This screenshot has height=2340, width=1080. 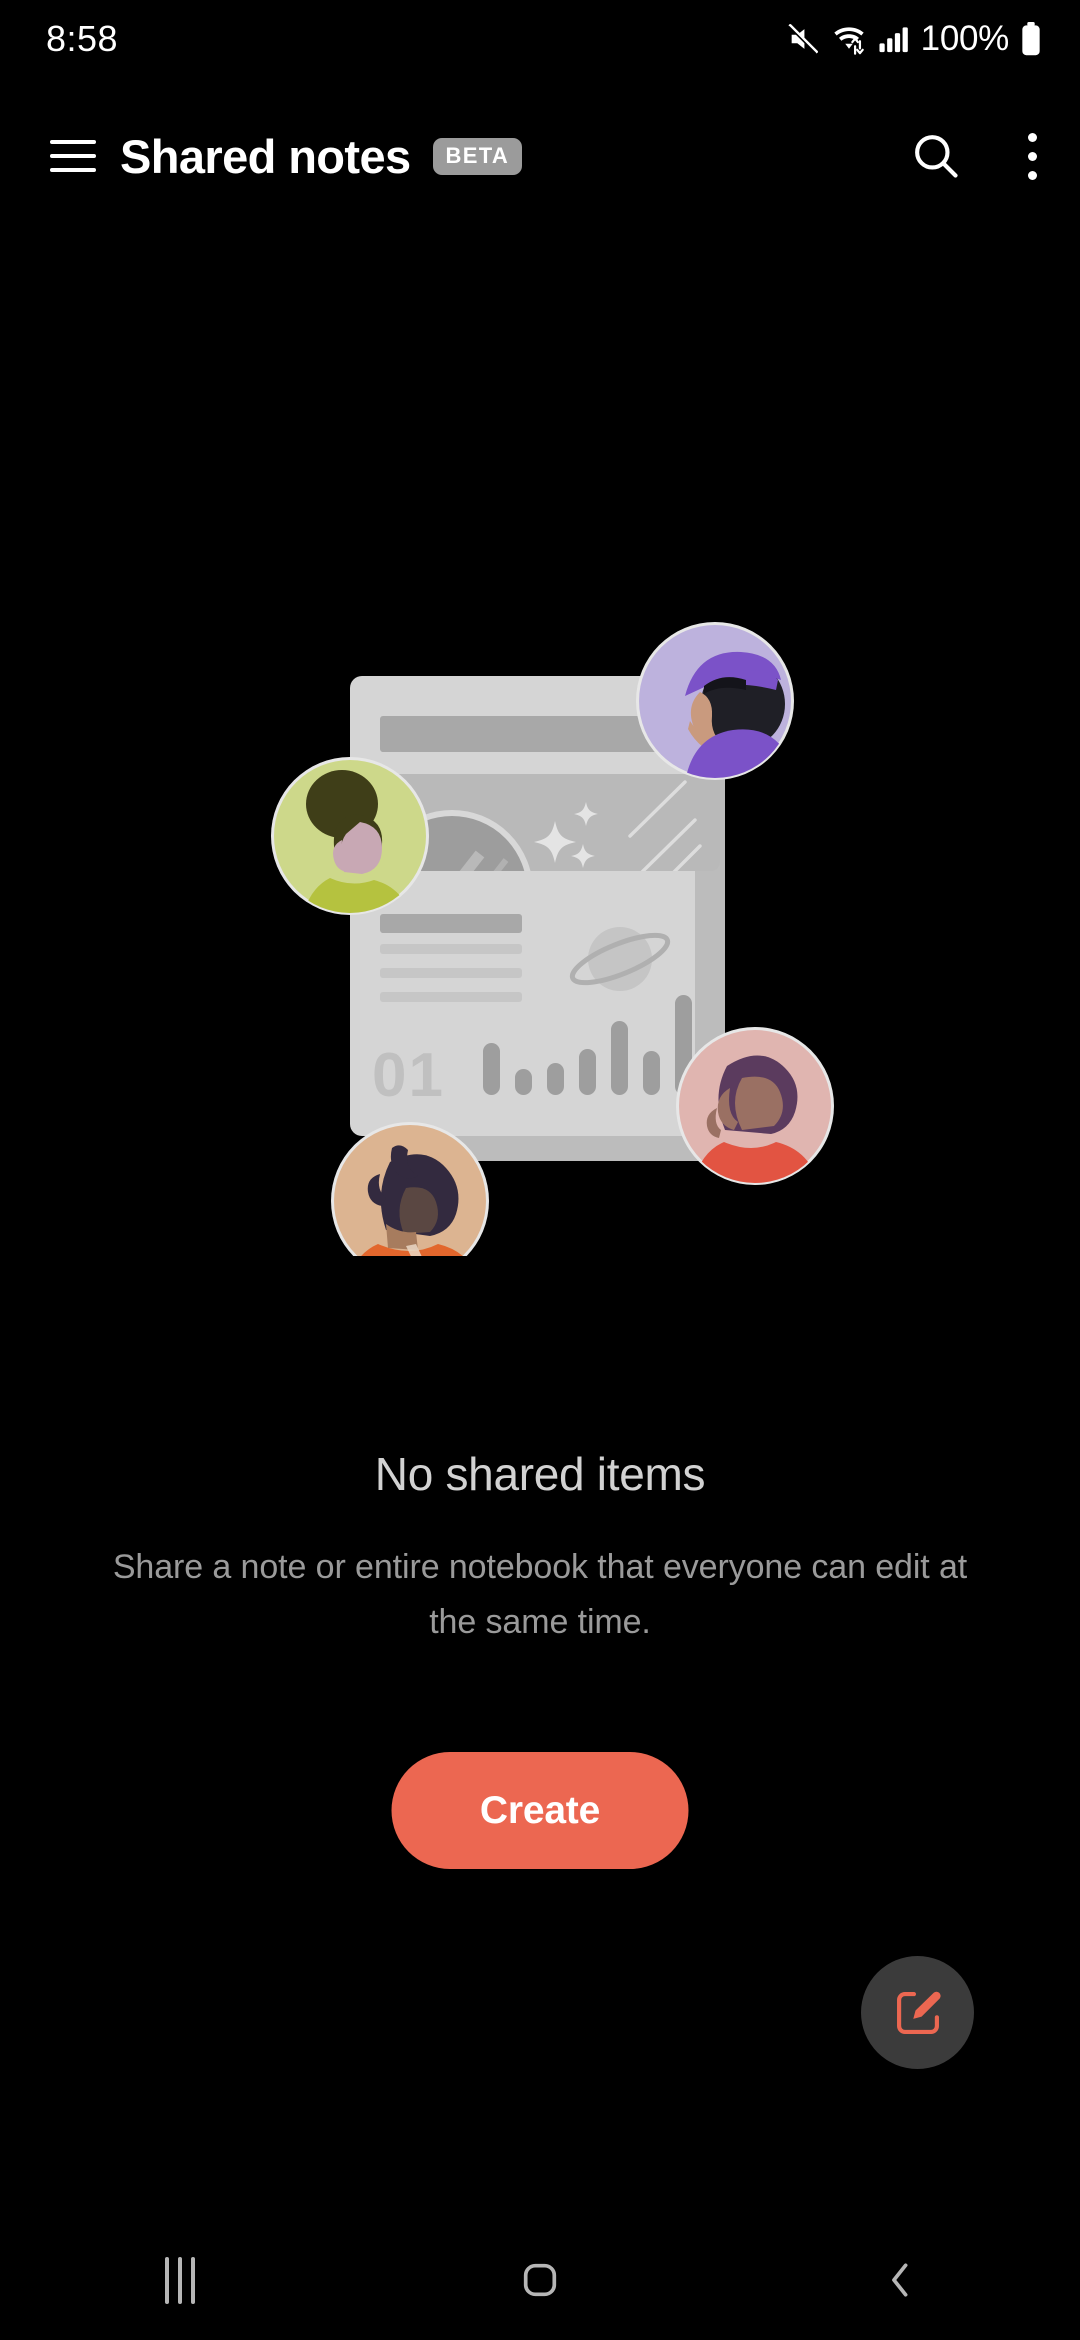 I want to click on back-icon, so click(x=900, y=2280).